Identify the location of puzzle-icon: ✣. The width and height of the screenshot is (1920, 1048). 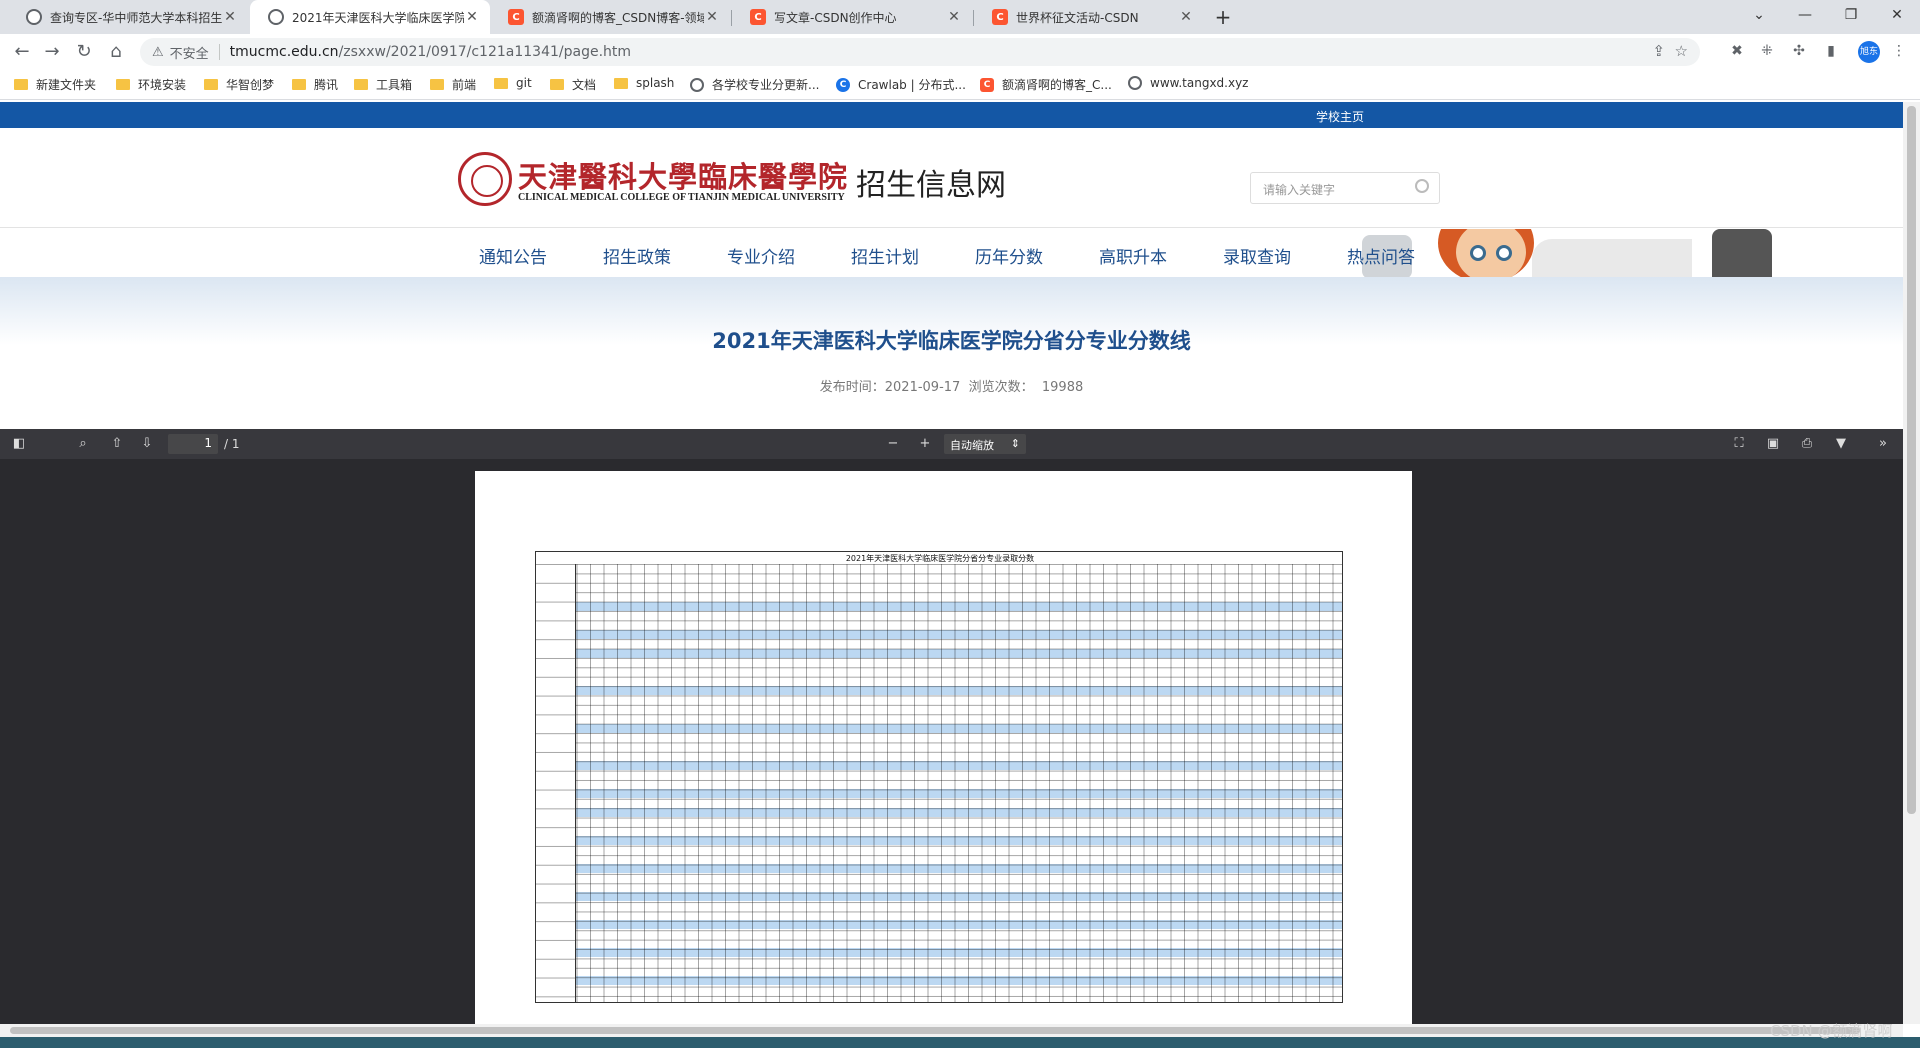
(1799, 52).